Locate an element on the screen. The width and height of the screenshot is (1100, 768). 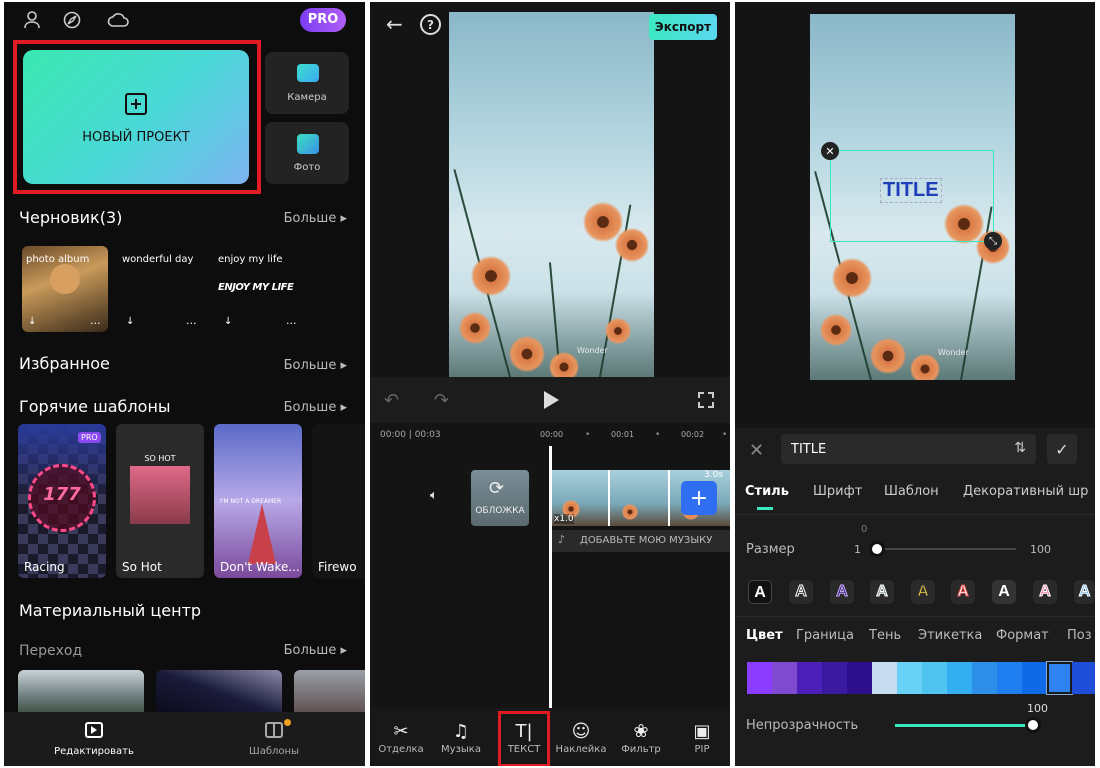
size-max: 100 is located at coordinates (1040, 549).